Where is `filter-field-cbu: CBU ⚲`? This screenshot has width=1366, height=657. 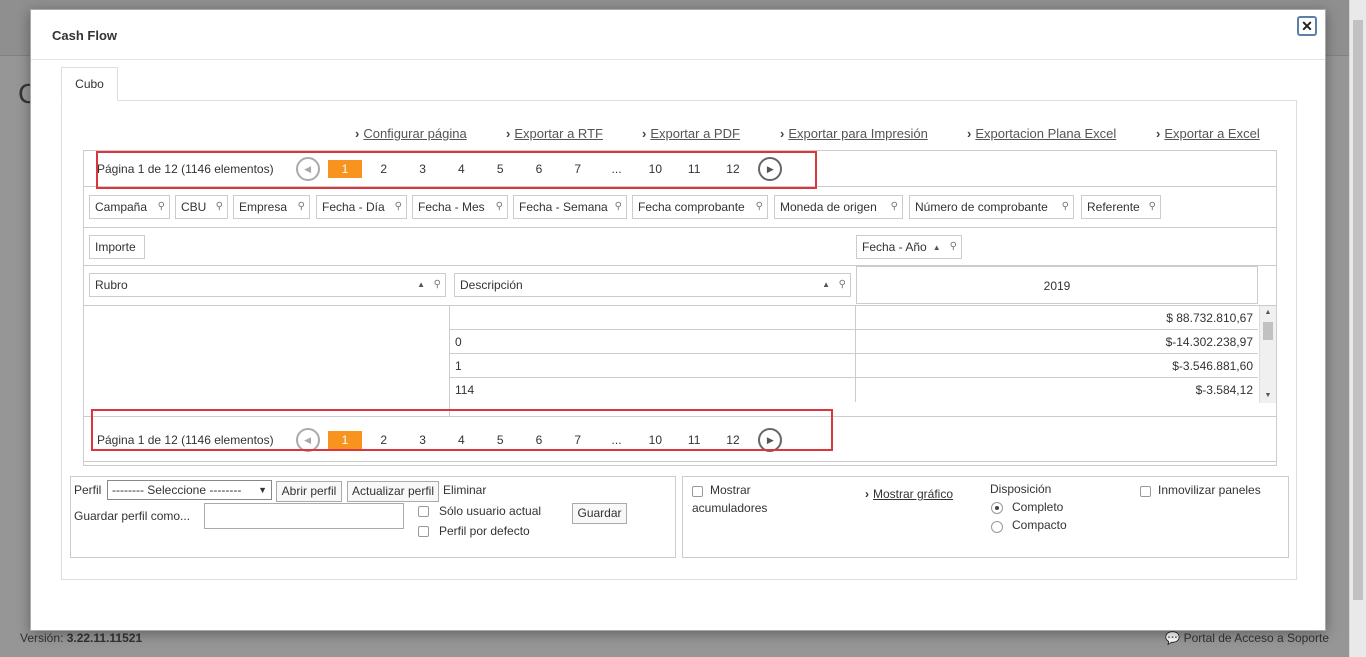
filter-field-cbu: CBU ⚲ is located at coordinates (201, 207).